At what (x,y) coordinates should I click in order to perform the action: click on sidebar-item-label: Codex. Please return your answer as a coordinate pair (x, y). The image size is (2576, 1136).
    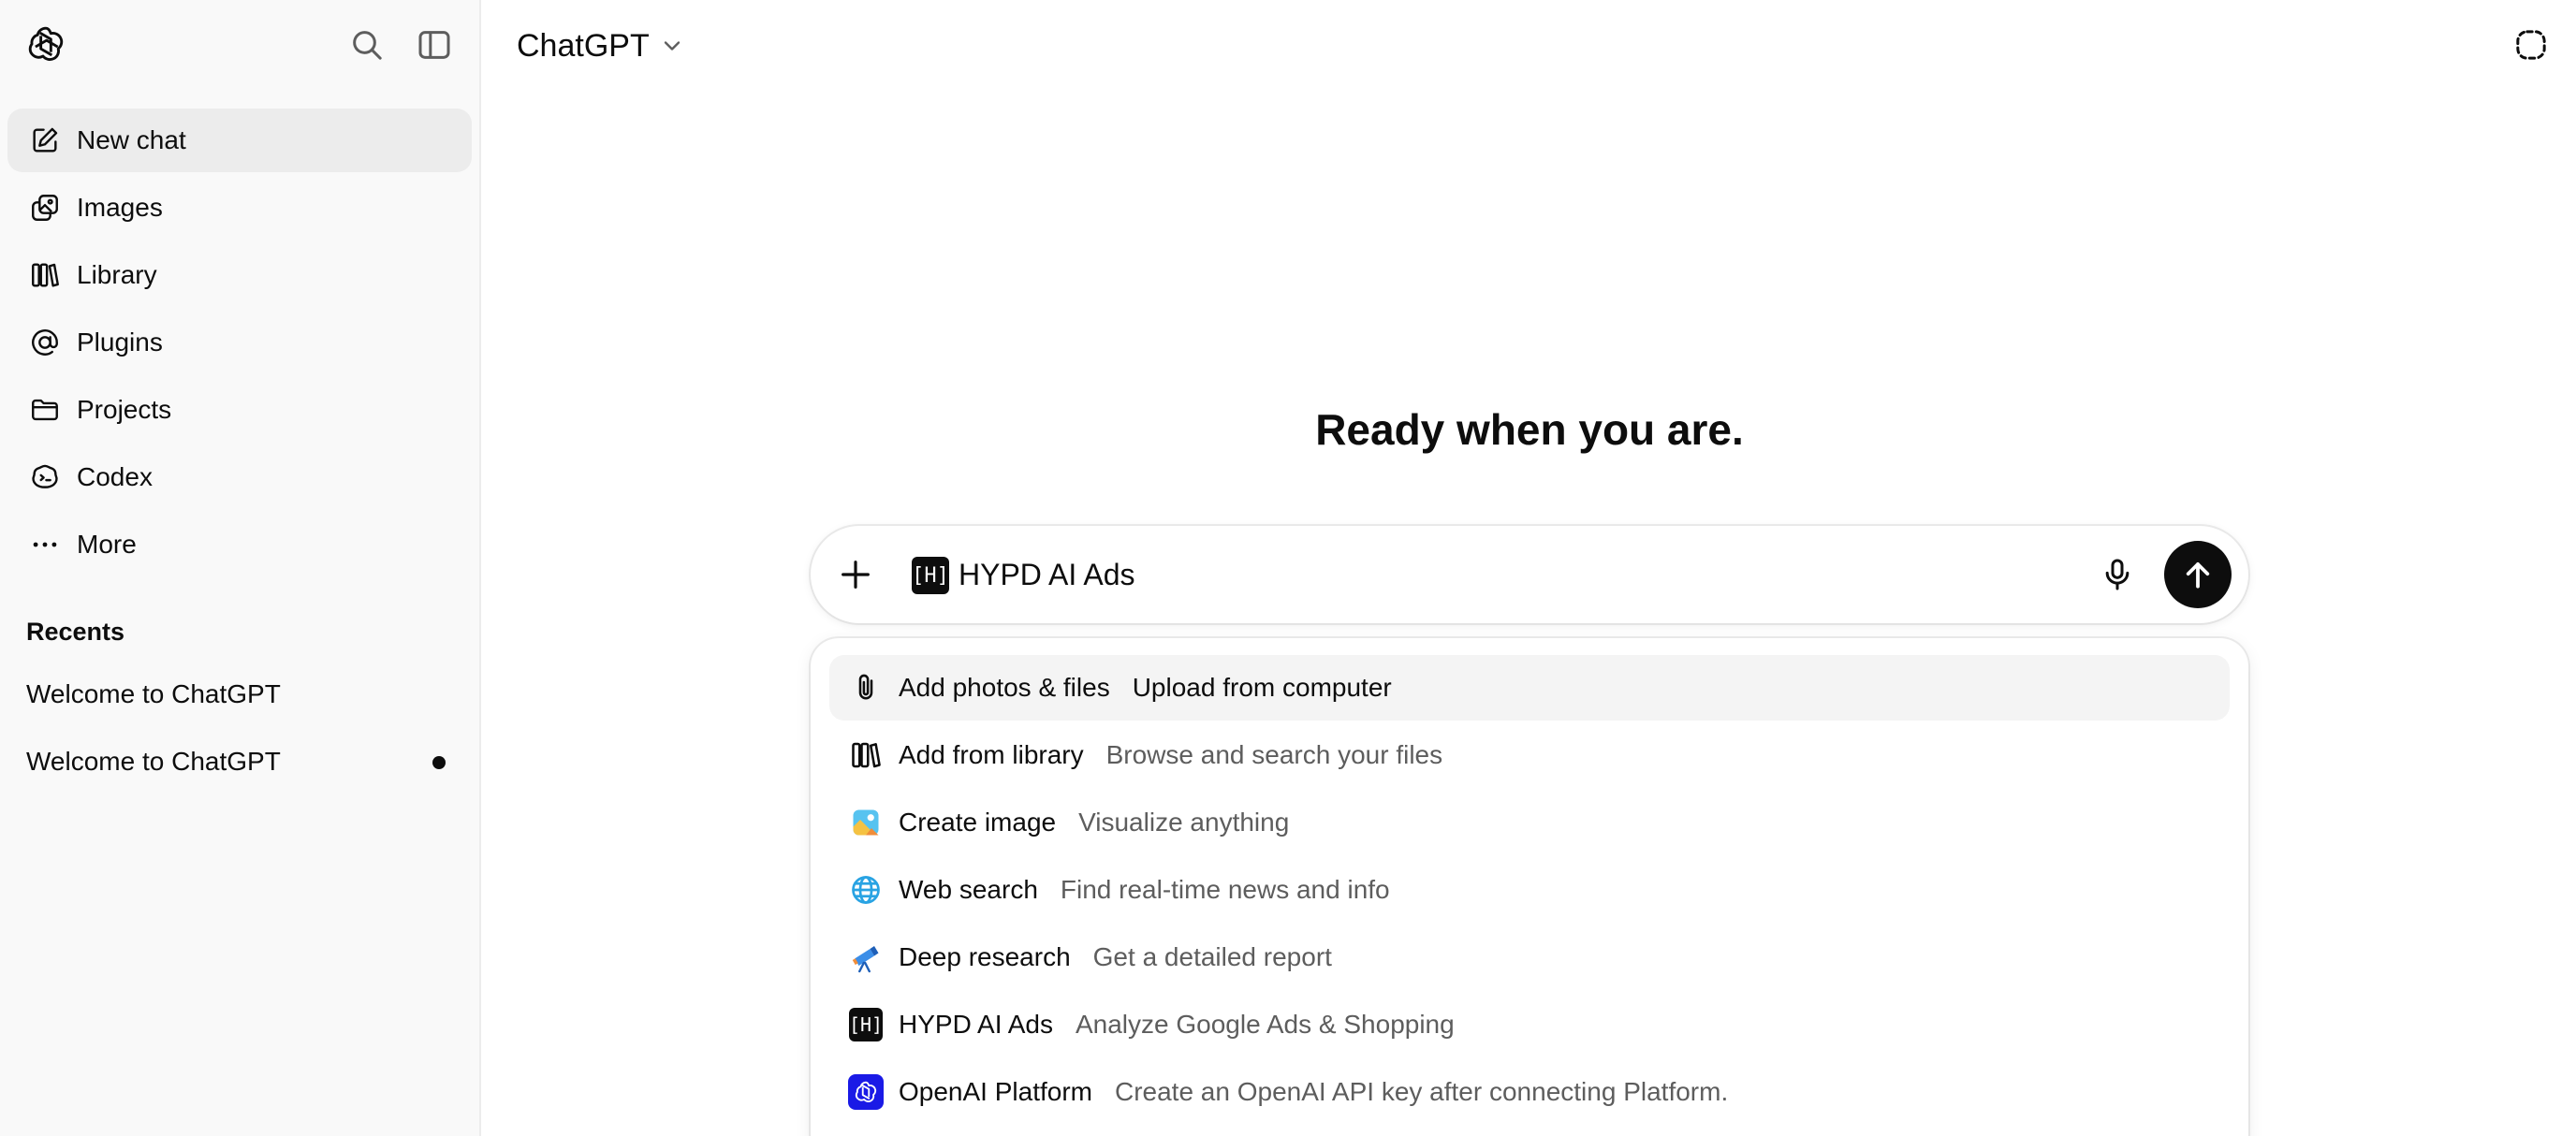
    Looking at the image, I should click on (115, 477).